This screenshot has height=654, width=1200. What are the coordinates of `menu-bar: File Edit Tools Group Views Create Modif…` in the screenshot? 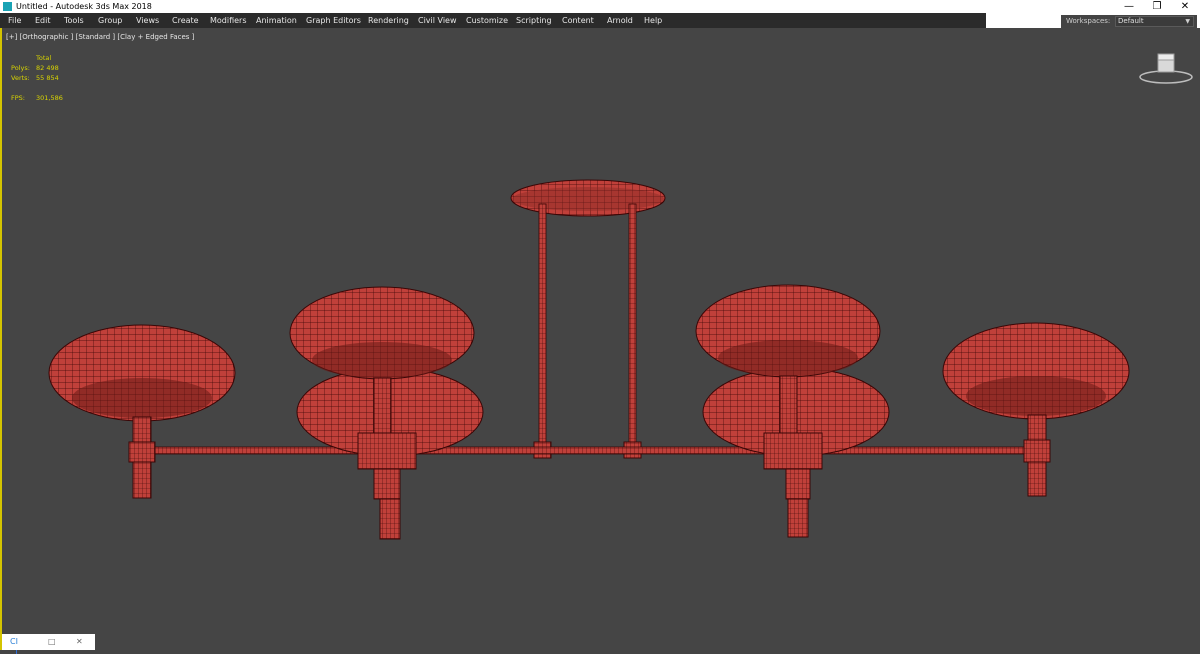 It's located at (493, 20).